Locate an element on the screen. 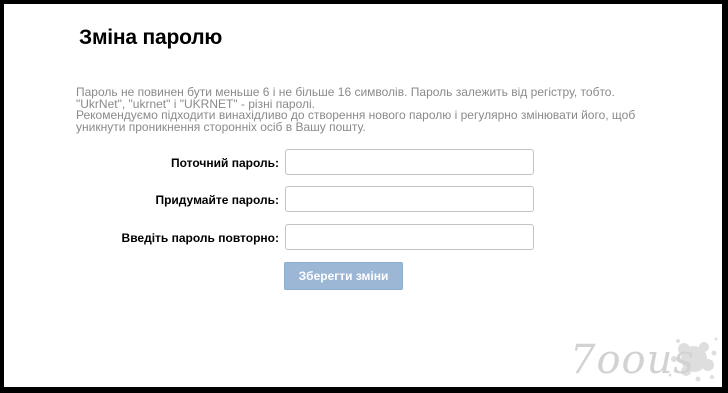 This screenshot has height=393, width=728. current-password-label: Поточний пароль: is located at coordinates (225, 163).